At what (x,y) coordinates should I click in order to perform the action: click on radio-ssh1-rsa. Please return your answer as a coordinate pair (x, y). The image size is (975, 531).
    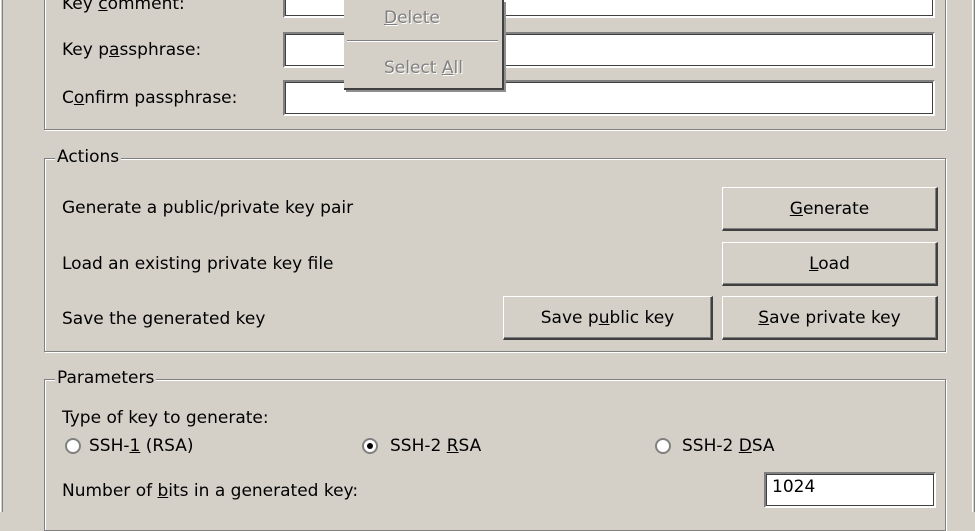
    Looking at the image, I should click on (73, 446).